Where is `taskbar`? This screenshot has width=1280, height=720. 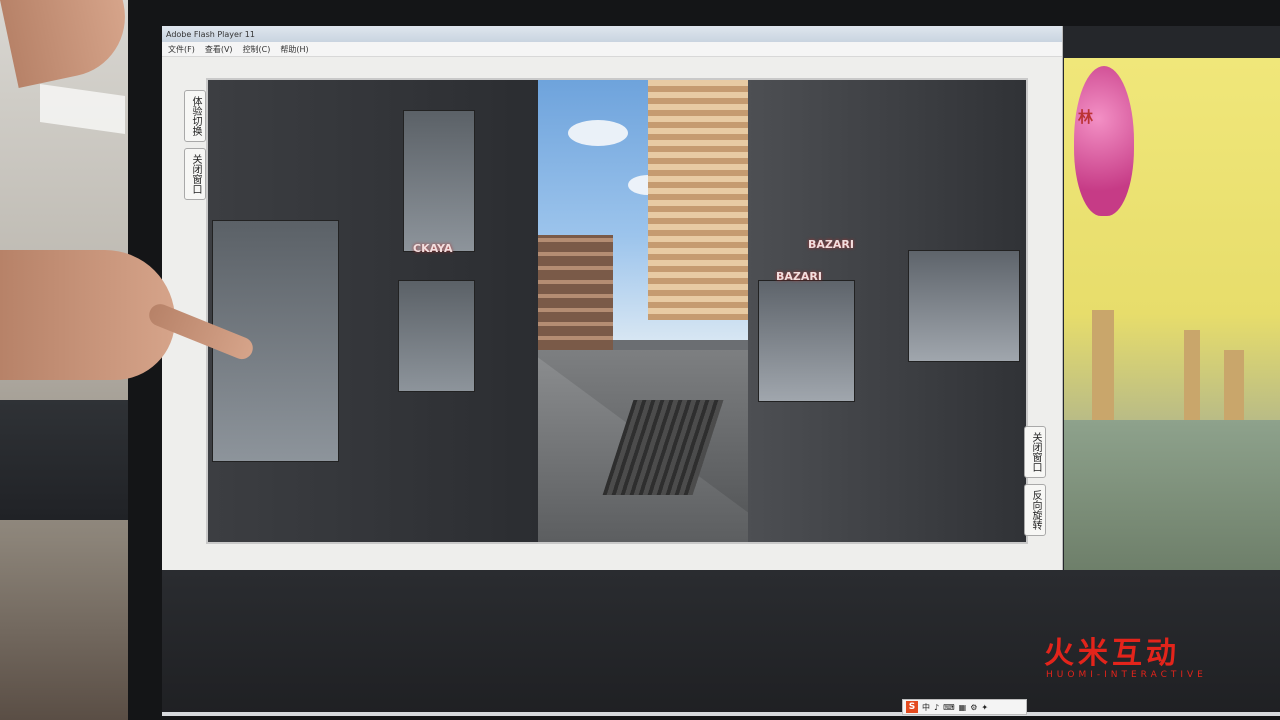 taskbar is located at coordinates (721, 714).